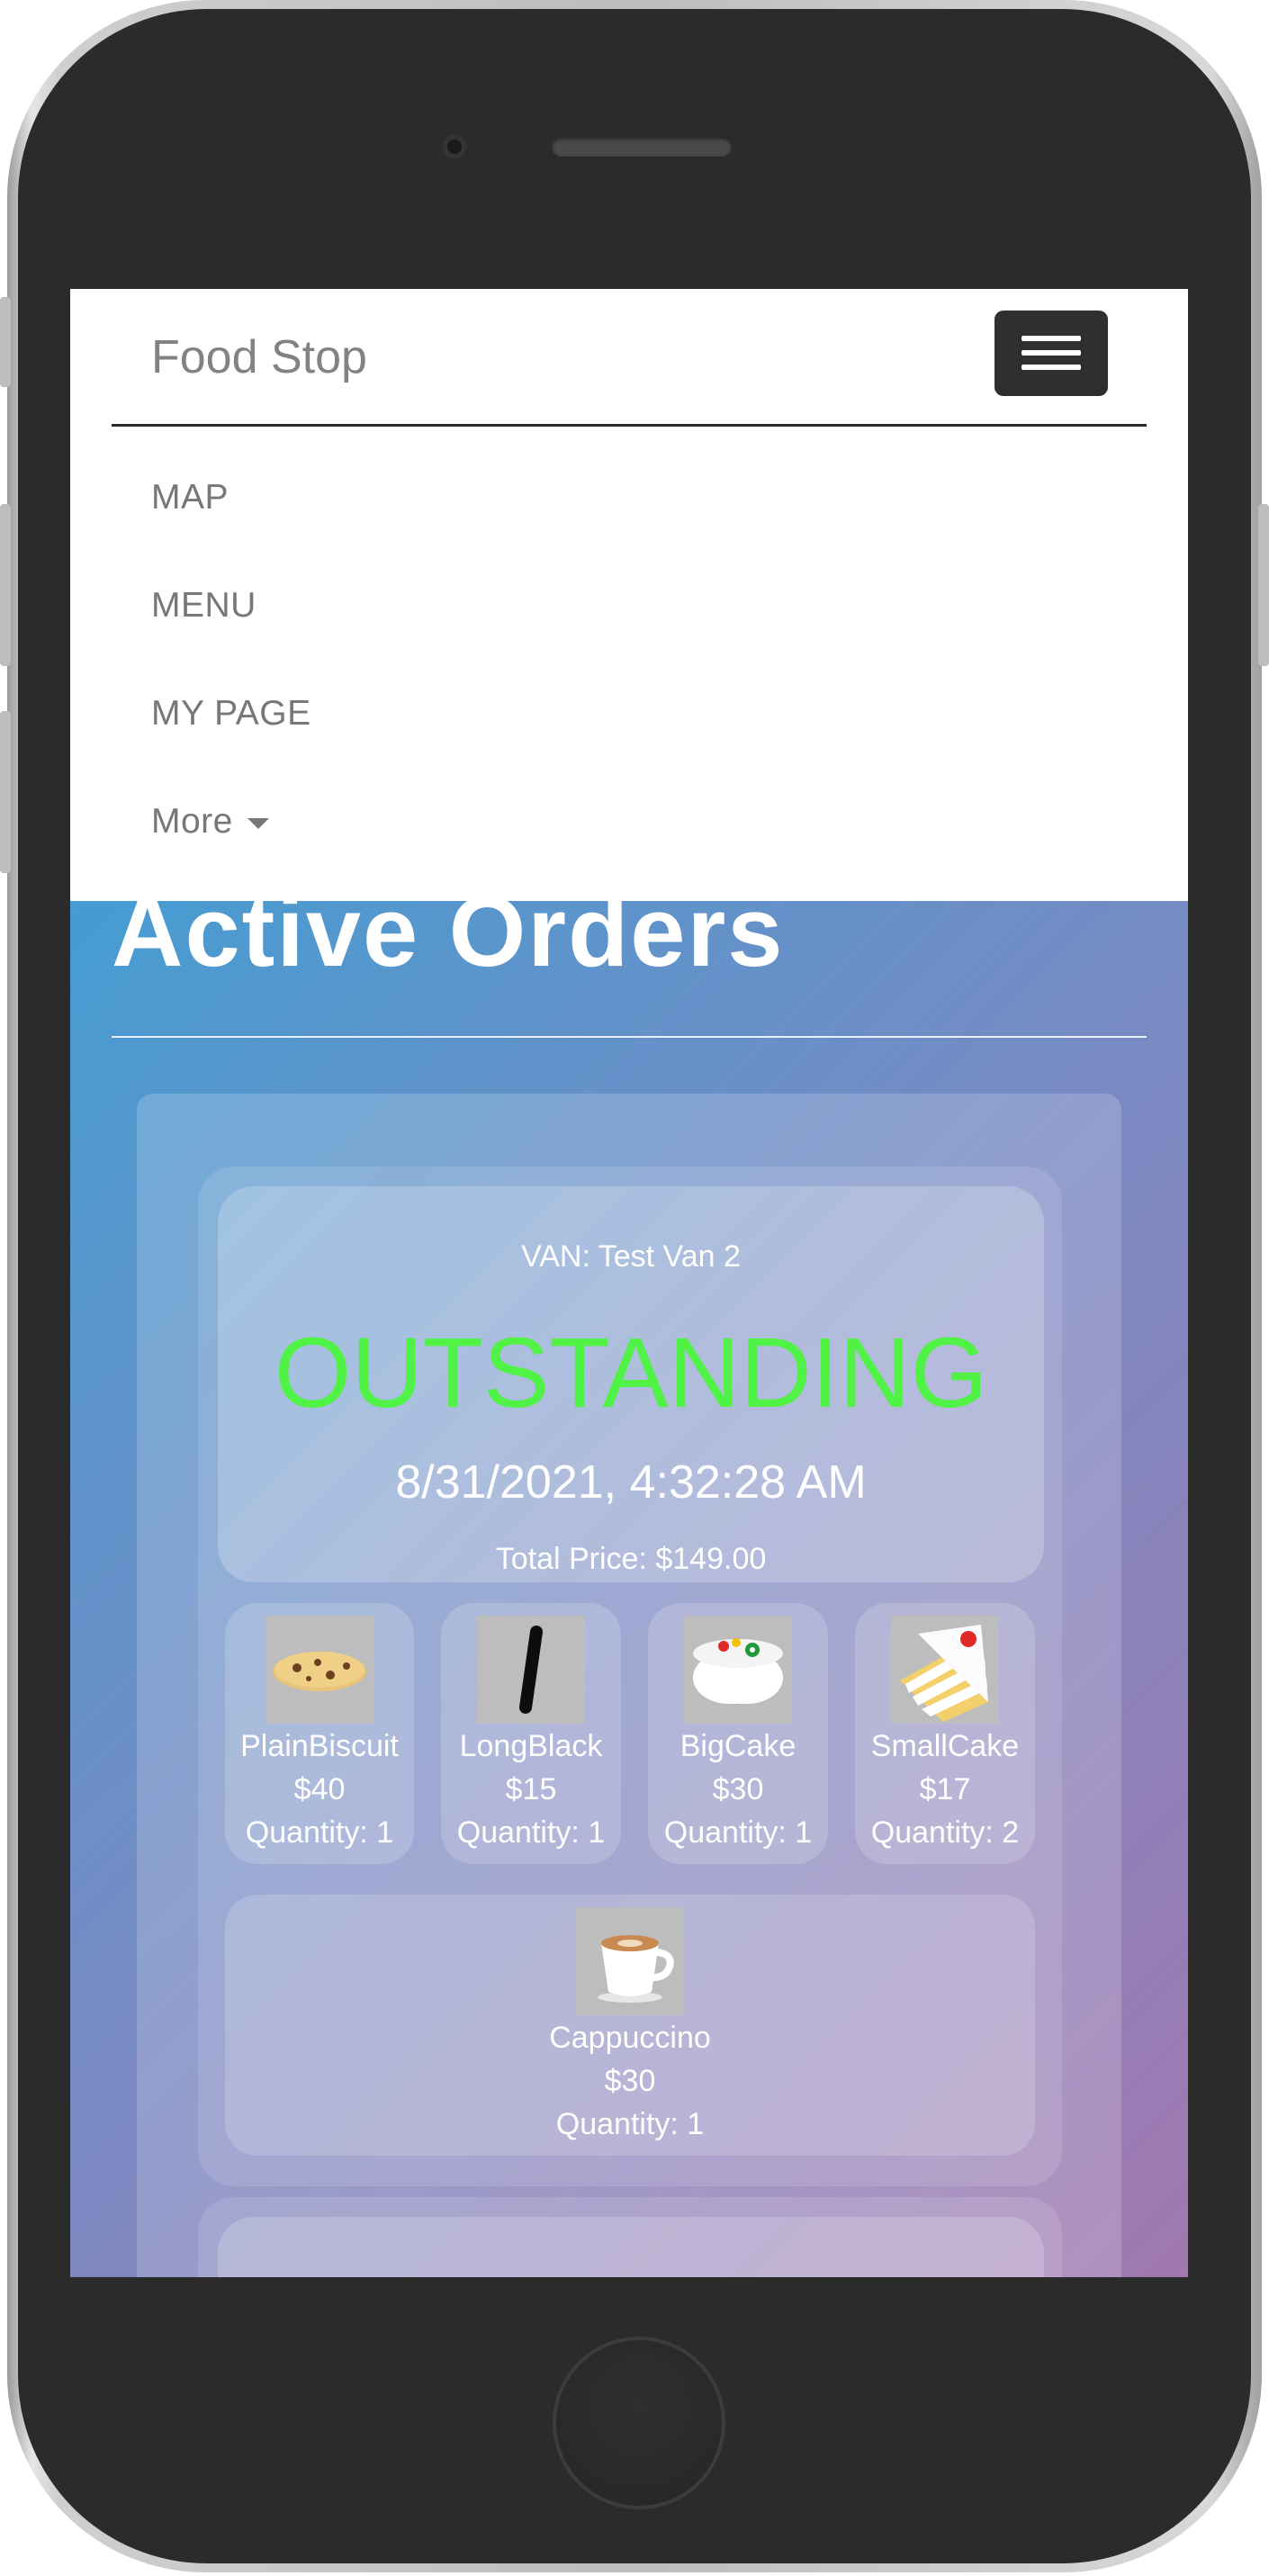 The width and height of the screenshot is (1269, 2576). Describe the element at coordinates (945, 1670) in the screenshot. I see `cake-slice-icon` at that location.